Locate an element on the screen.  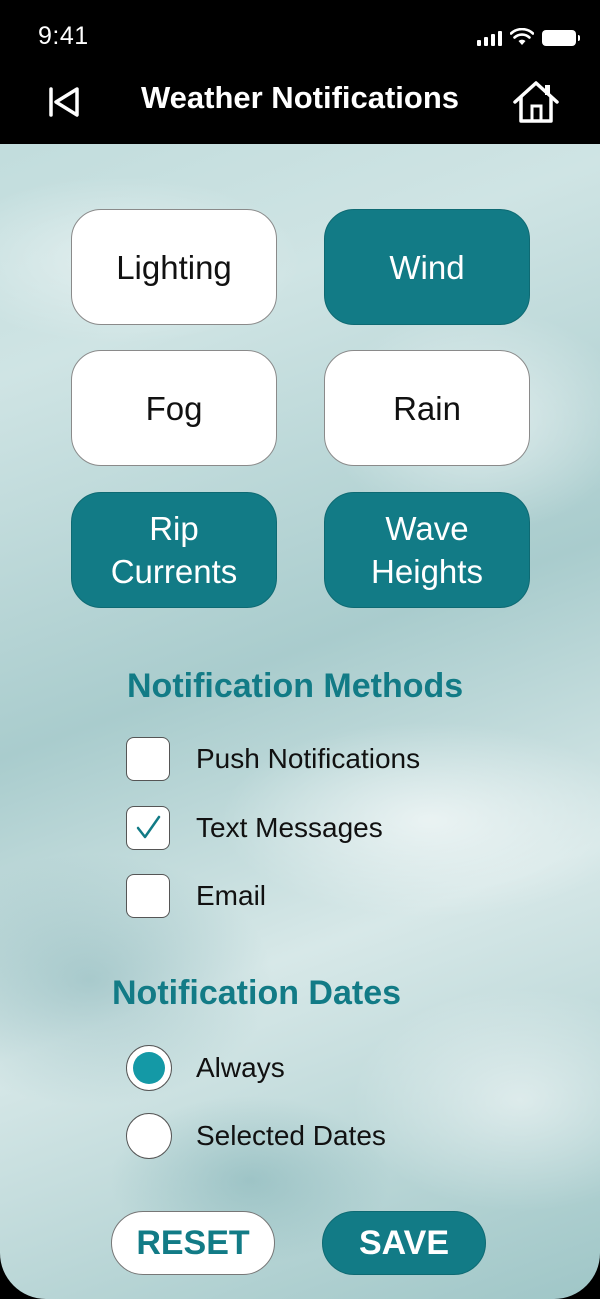
method-email: Email is located at coordinates (196, 896).